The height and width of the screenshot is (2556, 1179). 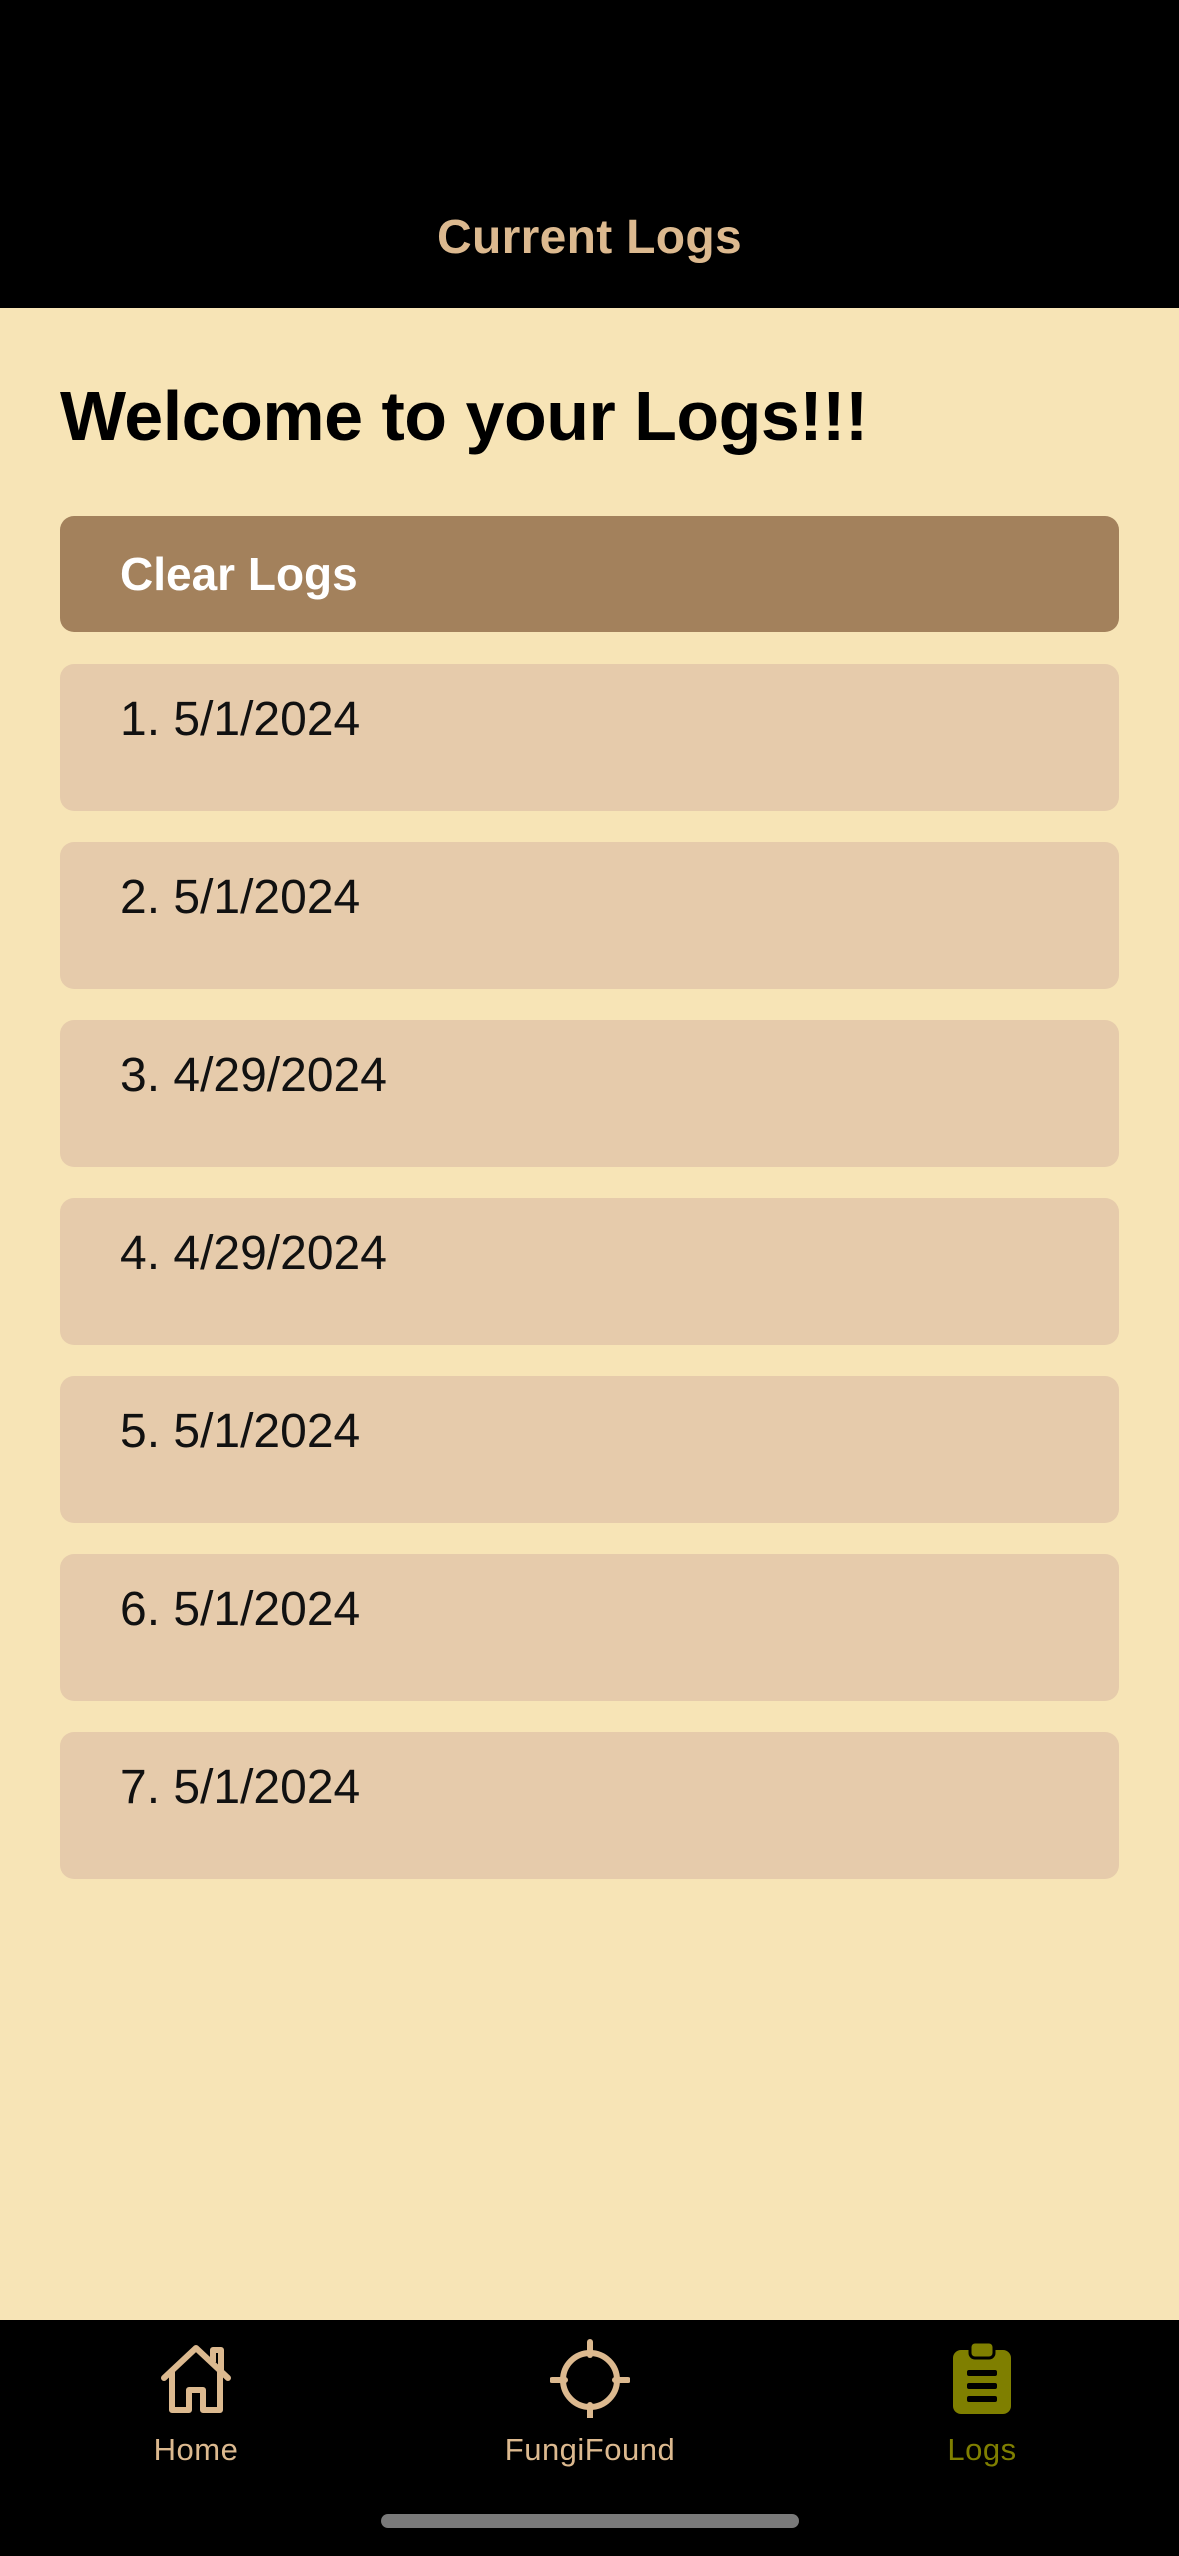 I want to click on tab-fungifound-label: FungiFound, so click(x=590, y=2449).